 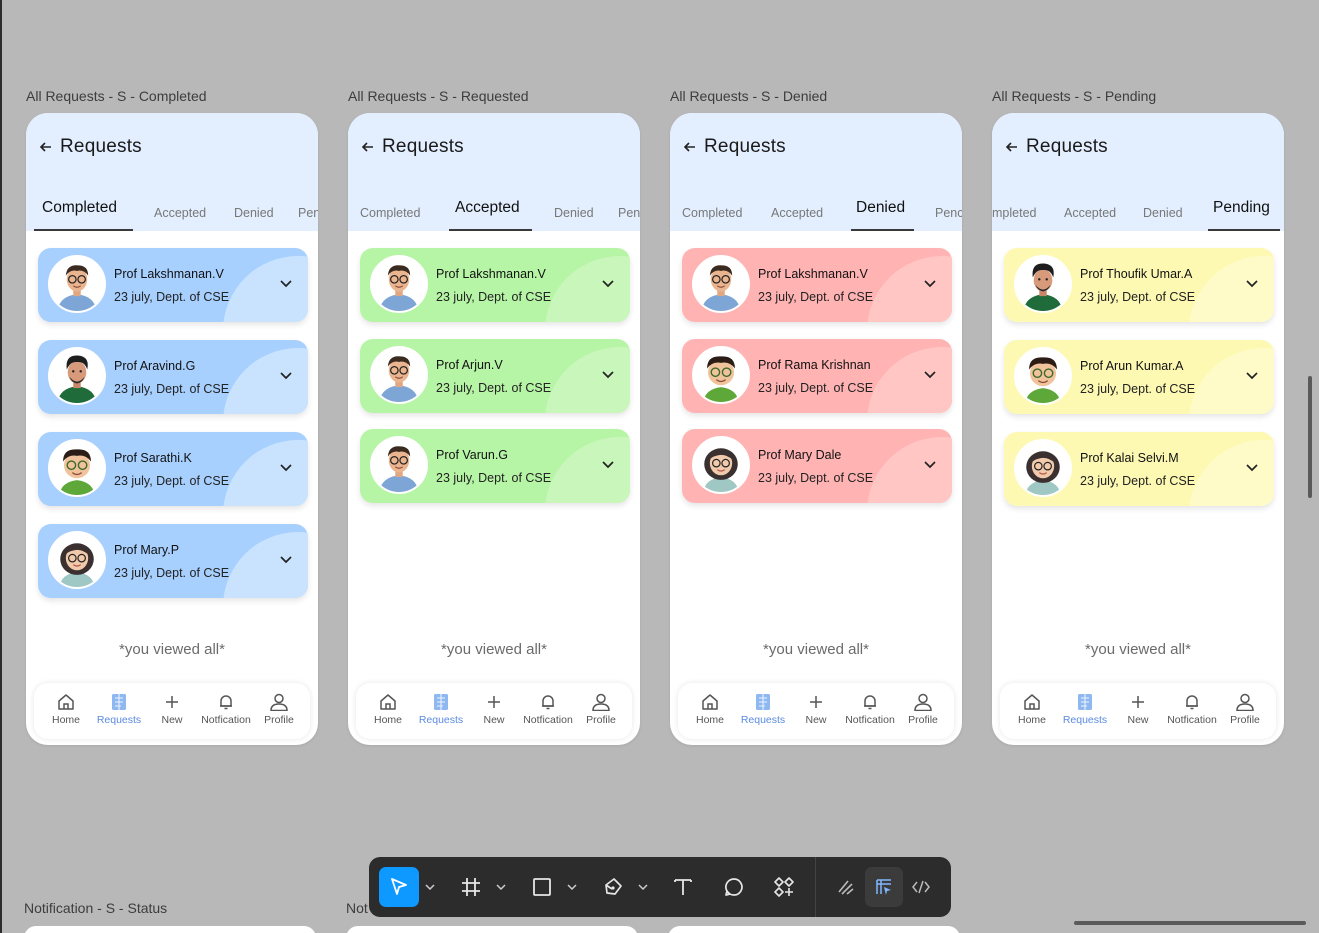 What do you see at coordinates (1139, 469) in the screenshot?
I see `request-card: Prof Kalai Selvi.M 23 july, Dept. of CSE` at bounding box center [1139, 469].